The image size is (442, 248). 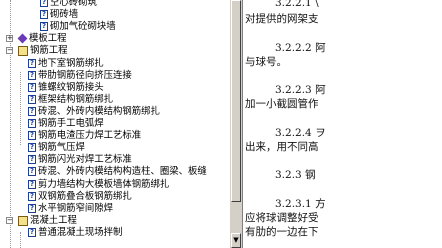 I want to click on tree-item-label: 钢筋闪光对焊工艺标准, so click(x=85, y=160).